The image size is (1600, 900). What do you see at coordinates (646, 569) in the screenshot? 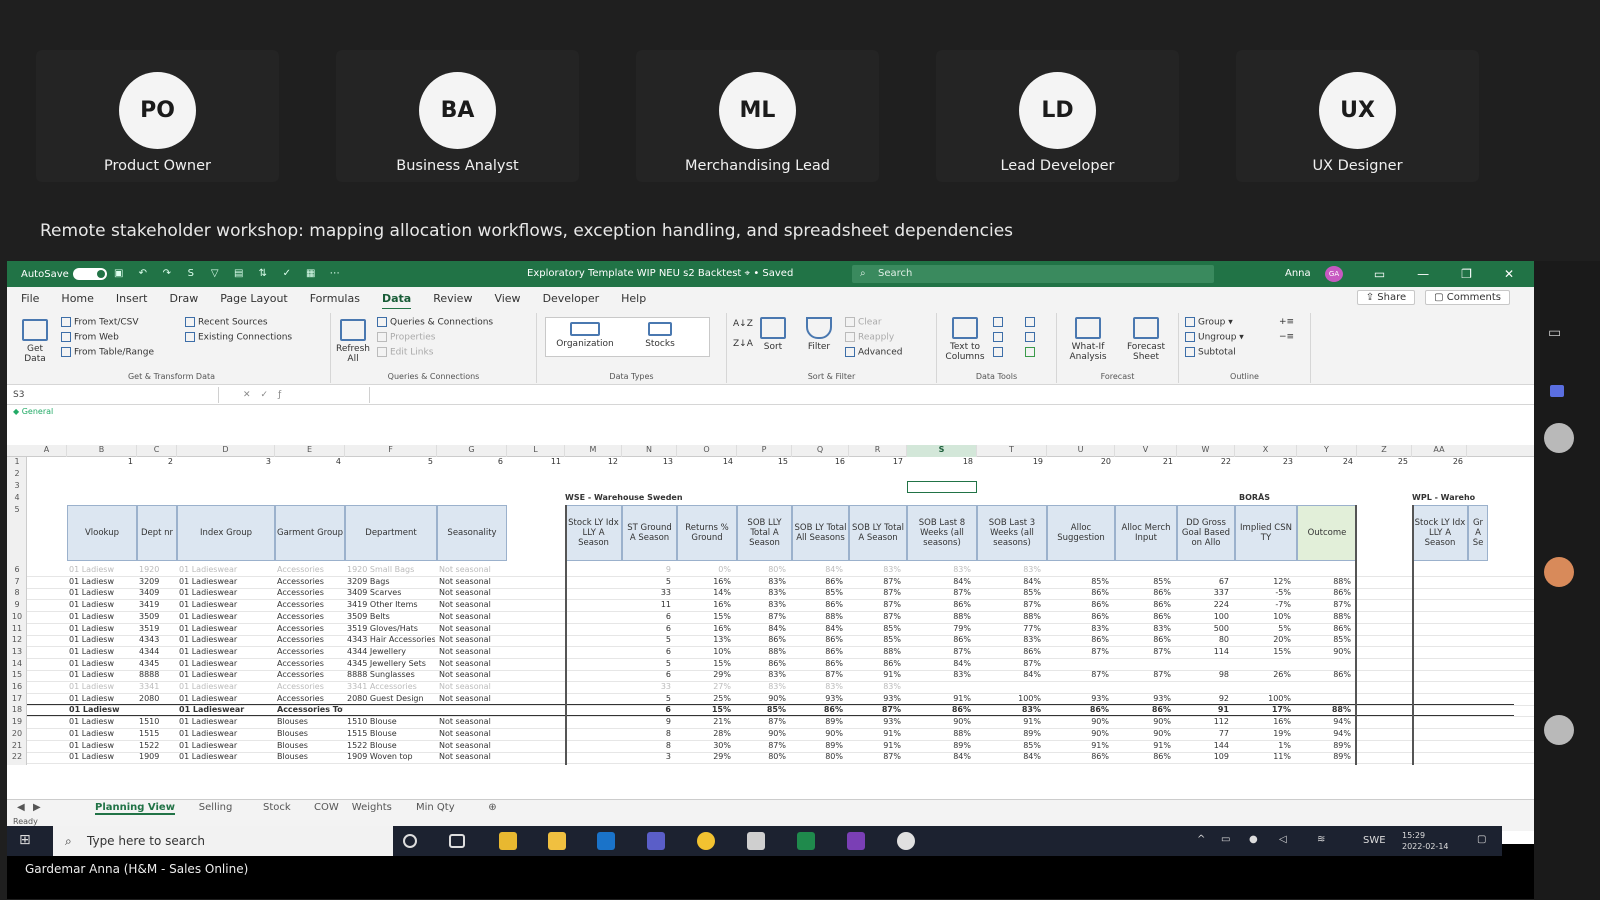
I see `table-cell: 9` at bounding box center [646, 569].